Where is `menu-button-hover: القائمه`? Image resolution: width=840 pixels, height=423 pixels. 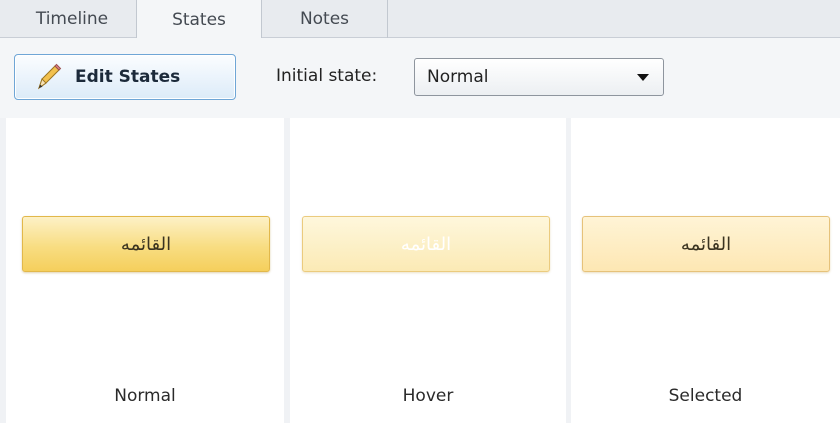
menu-button-hover: القائمه is located at coordinates (426, 244).